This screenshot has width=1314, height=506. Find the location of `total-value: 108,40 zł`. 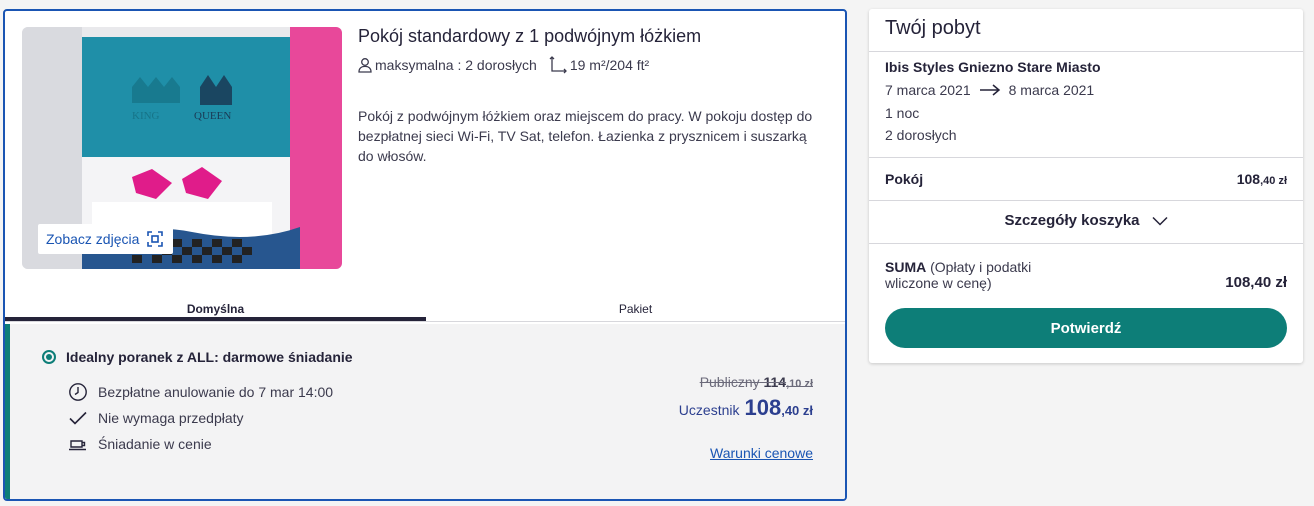

total-value: 108,40 zł is located at coordinates (1256, 282).